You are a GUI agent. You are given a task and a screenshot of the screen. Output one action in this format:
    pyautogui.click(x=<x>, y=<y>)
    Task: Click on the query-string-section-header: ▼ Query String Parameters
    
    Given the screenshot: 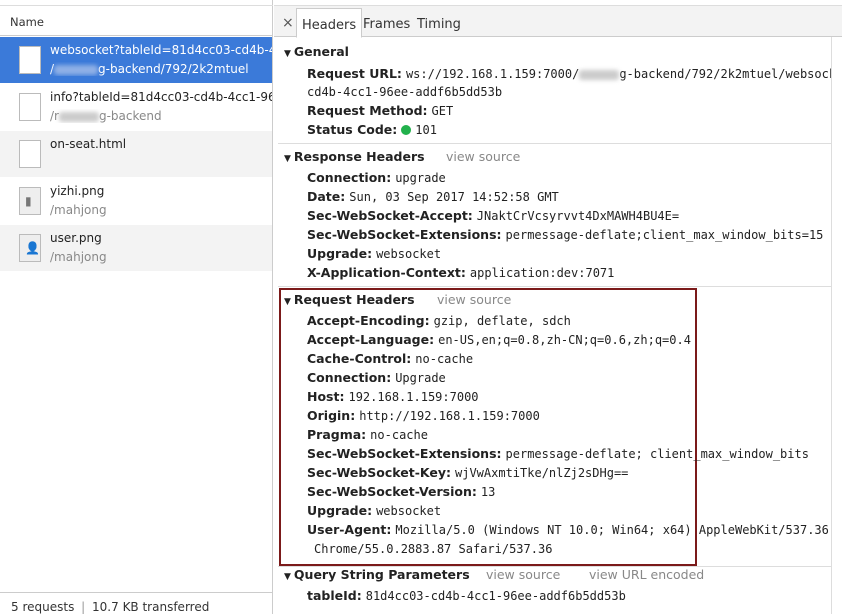 What is the action you would take?
    pyautogui.click(x=377, y=574)
    